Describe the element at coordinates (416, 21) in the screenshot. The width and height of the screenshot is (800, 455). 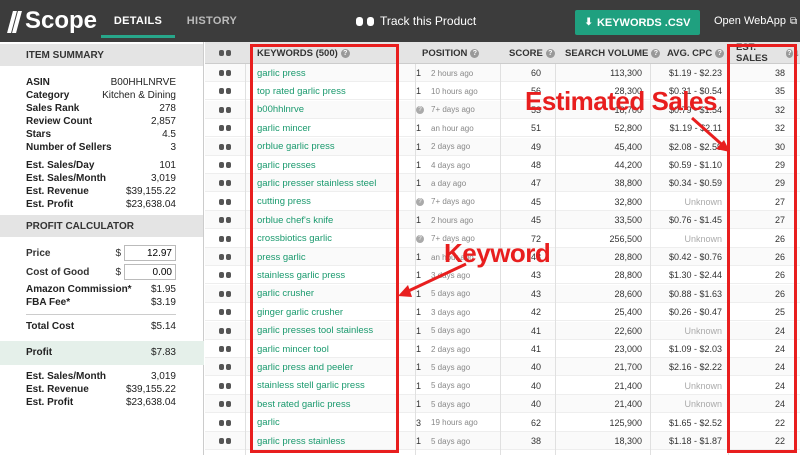
I see `track-product-button: Track this Product` at that location.